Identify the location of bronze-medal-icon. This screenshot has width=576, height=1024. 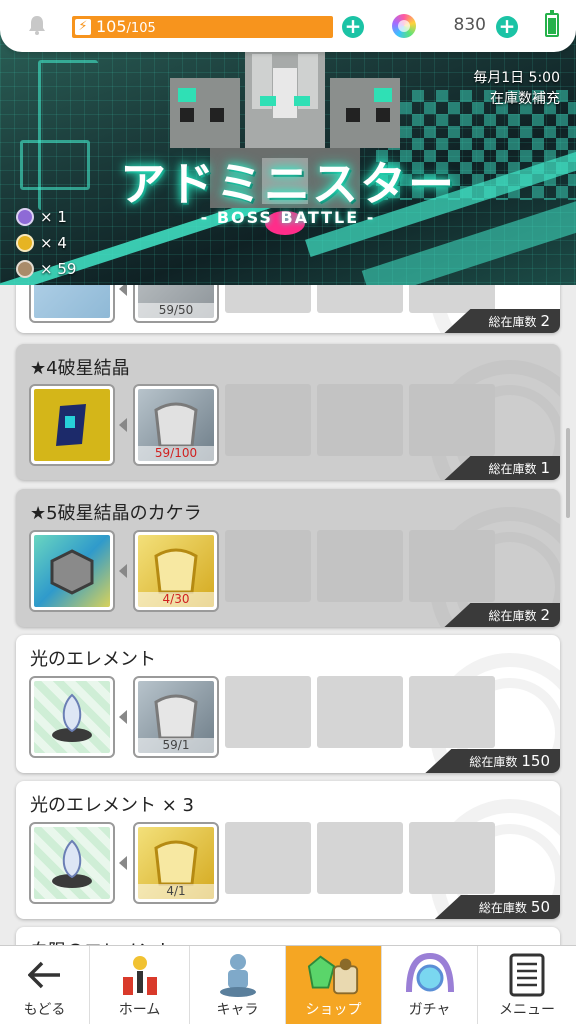
(25, 269).